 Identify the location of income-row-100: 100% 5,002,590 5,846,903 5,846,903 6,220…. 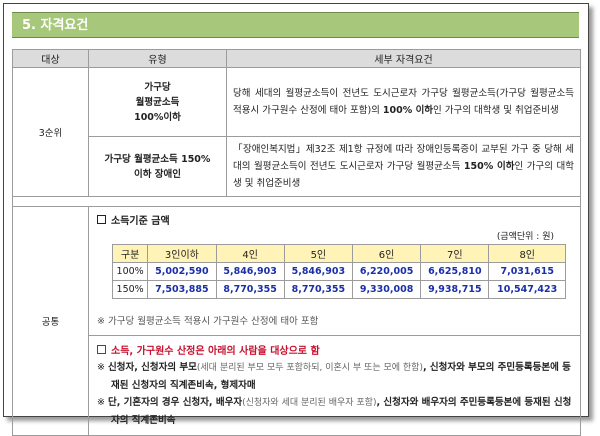
(338, 271).